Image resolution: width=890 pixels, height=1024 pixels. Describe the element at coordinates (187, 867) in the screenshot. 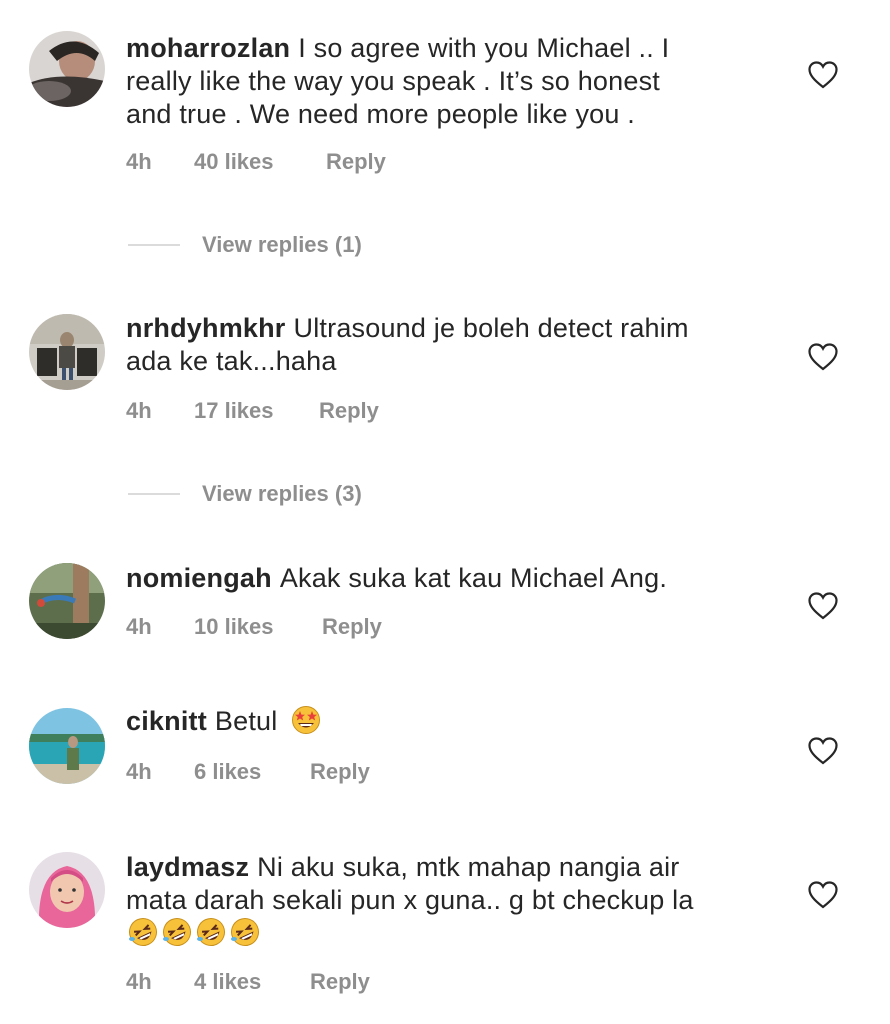

I see `comment-username: laydmasz` at that location.